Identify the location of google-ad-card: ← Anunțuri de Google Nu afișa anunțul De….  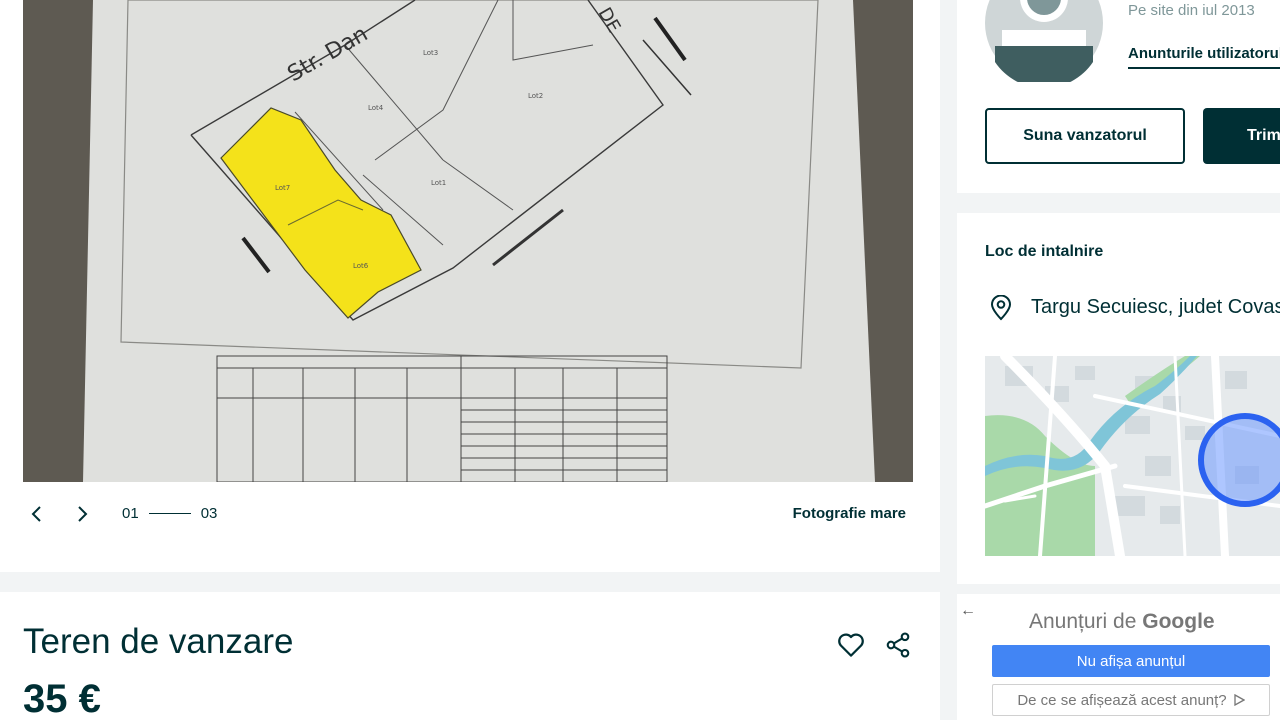
(1118, 657).